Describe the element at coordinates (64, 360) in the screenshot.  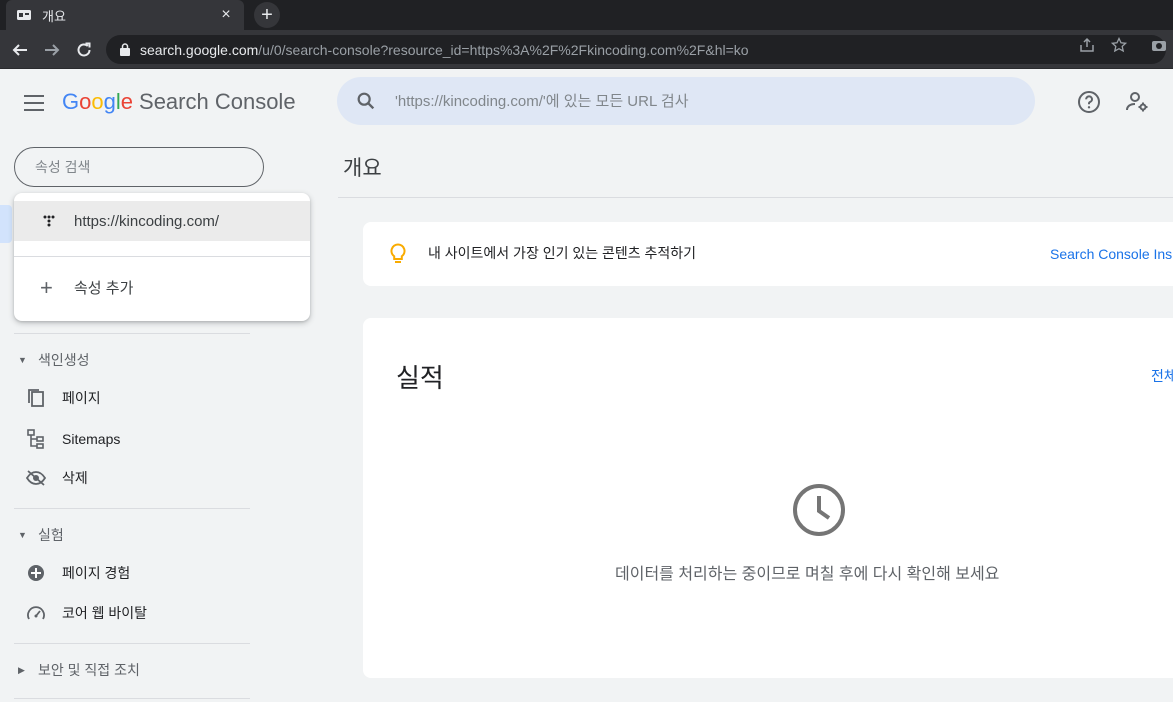
I see `section-label: 색인생성` at that location.